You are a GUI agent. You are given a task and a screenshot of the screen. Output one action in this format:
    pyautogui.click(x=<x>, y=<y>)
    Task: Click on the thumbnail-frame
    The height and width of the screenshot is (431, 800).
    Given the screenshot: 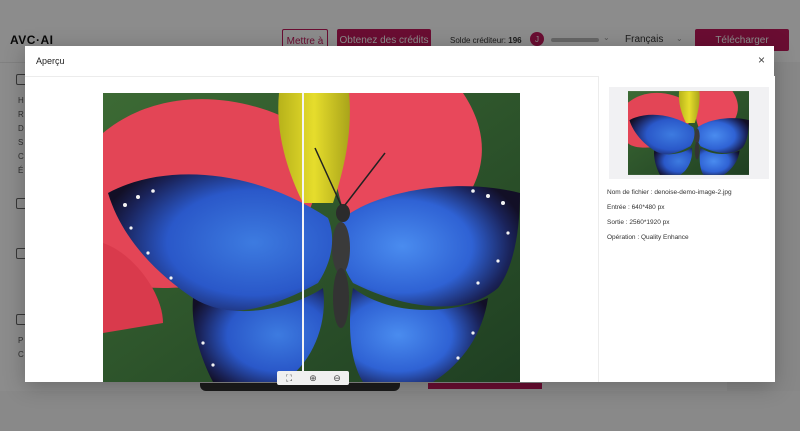 What is the action you would take?
    pyautogui.click(x=689, y=133)
    